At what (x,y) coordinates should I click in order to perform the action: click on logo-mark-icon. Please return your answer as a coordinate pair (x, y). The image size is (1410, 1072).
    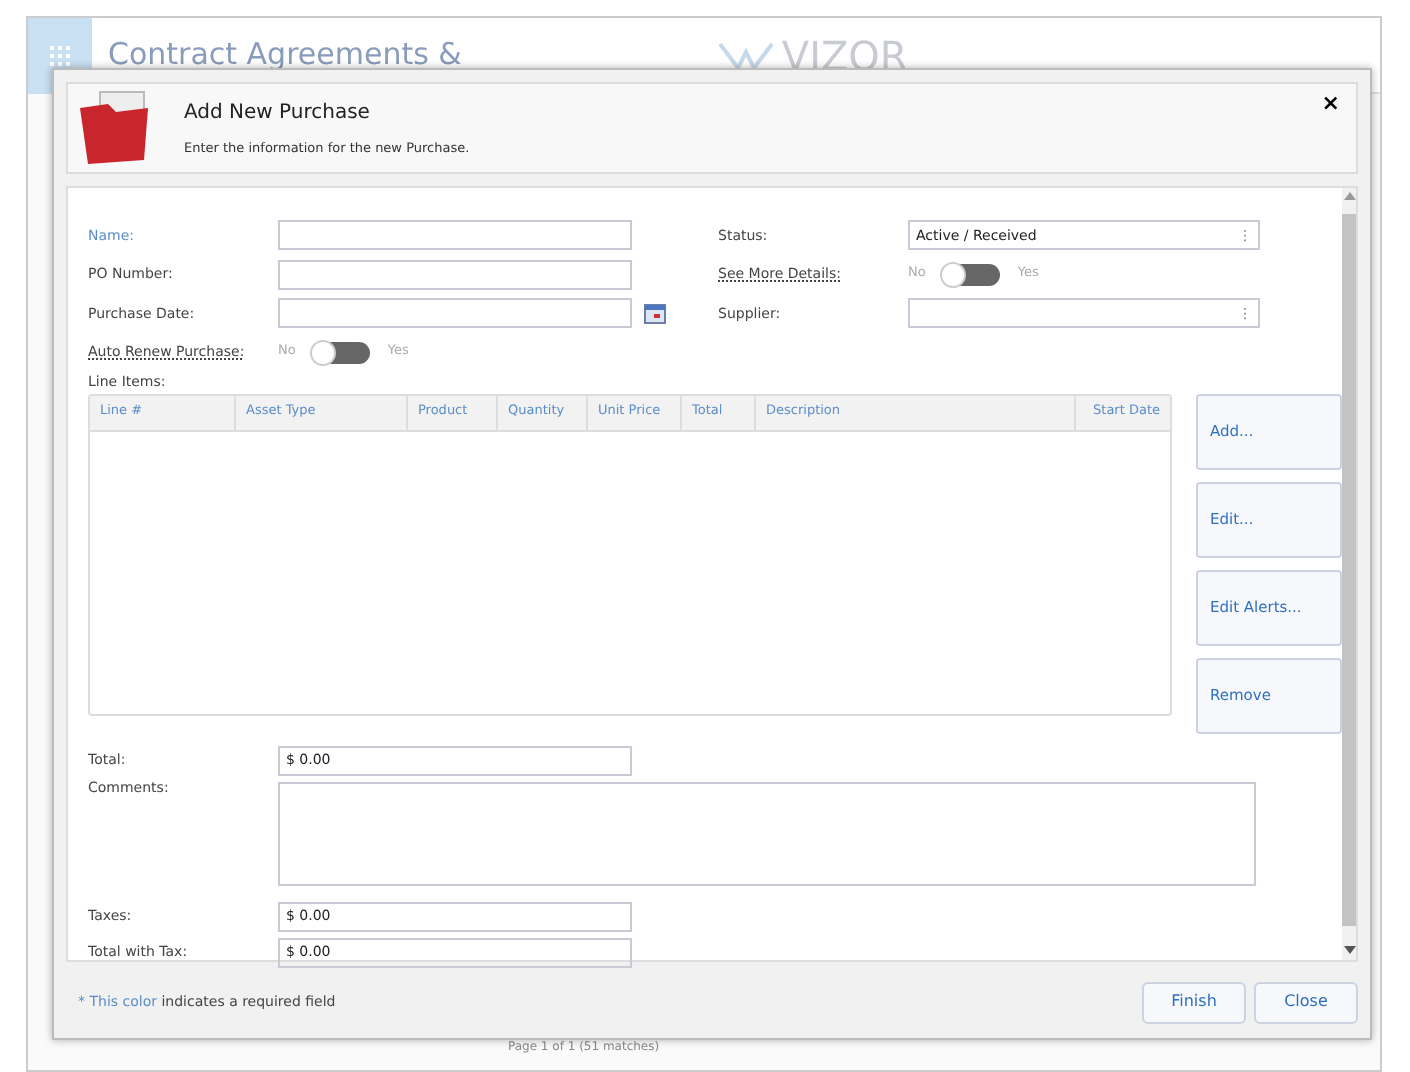
    Looking at the image, I should click on (745, 55).